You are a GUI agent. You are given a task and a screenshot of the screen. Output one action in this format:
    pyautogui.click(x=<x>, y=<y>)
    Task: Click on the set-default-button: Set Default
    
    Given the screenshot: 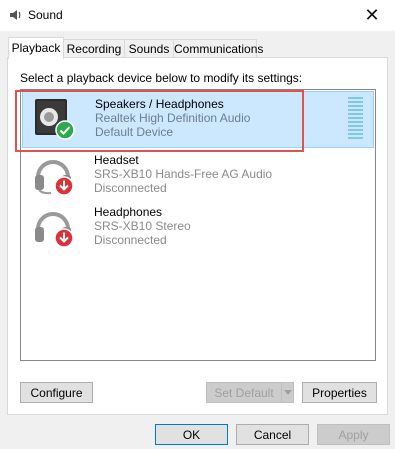 What is the action you would take?
    pyautogui.click(x=244, y=392)
    